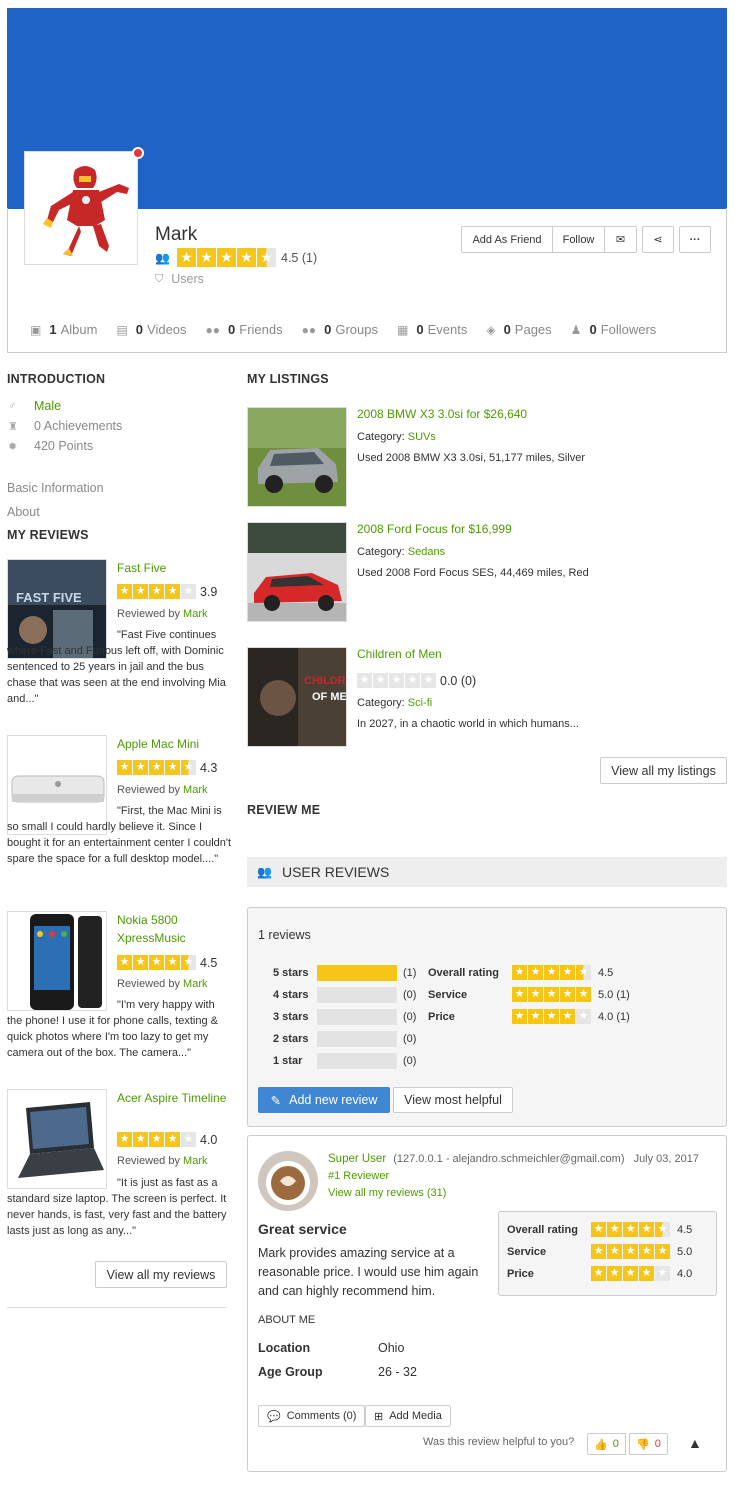 The width and height of the screenshot is (735, 1492). Describe the element at coordinates (344, 973) in the screenshot. I see `rating-bar-5: 5 stars (1)` at that location.